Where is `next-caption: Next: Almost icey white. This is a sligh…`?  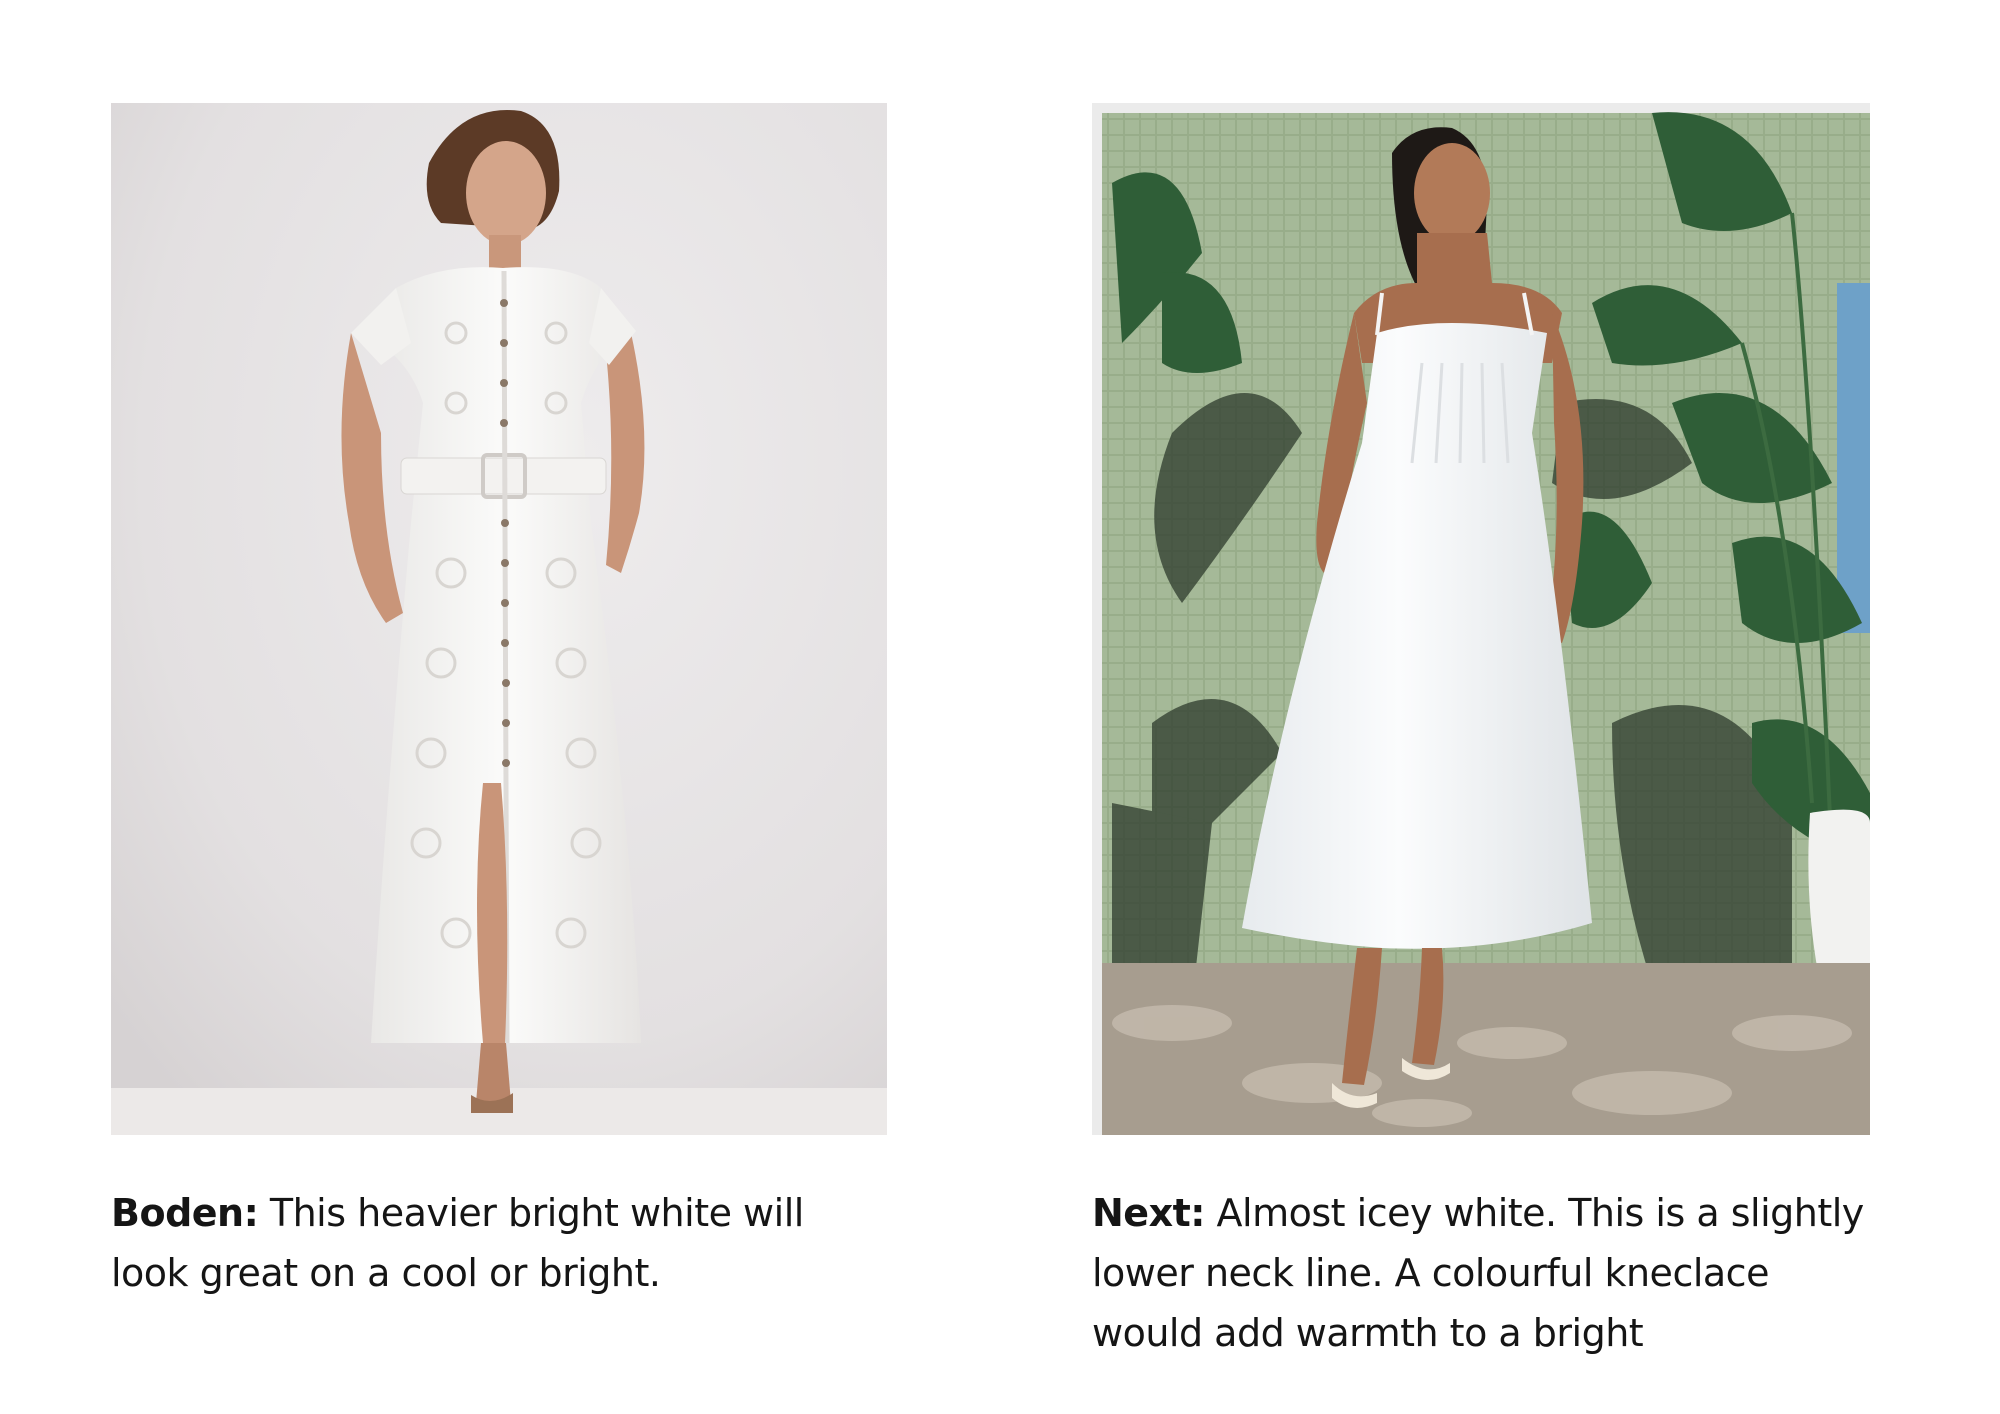
next-caption: Next: Almost icey white. This is a sligh… is located at coordinates (1481, 1273).